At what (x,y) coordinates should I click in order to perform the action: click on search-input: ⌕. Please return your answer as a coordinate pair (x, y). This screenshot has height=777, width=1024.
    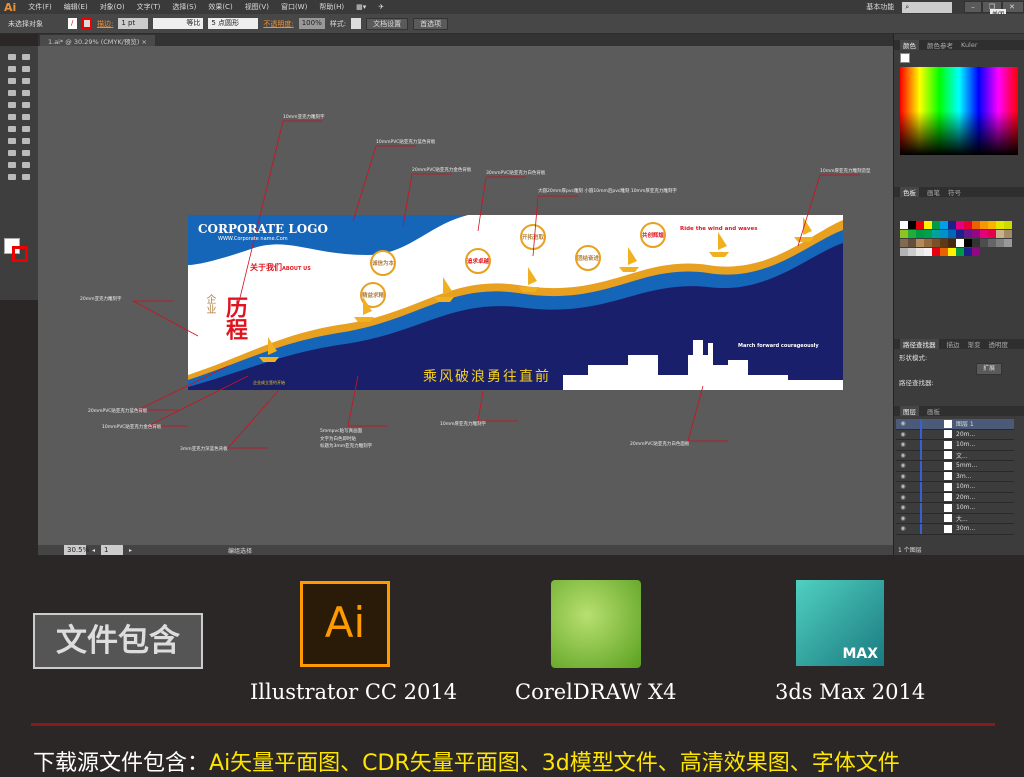
    Looking at the image, I should click on (927, 7).